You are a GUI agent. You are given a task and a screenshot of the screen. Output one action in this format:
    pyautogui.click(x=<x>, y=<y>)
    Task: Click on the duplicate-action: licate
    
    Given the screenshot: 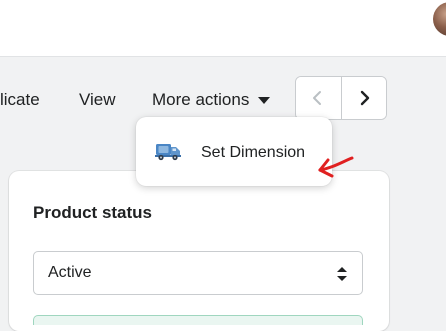 What is the action you would take?
    pyautogui.click(x=20, y=100)
    